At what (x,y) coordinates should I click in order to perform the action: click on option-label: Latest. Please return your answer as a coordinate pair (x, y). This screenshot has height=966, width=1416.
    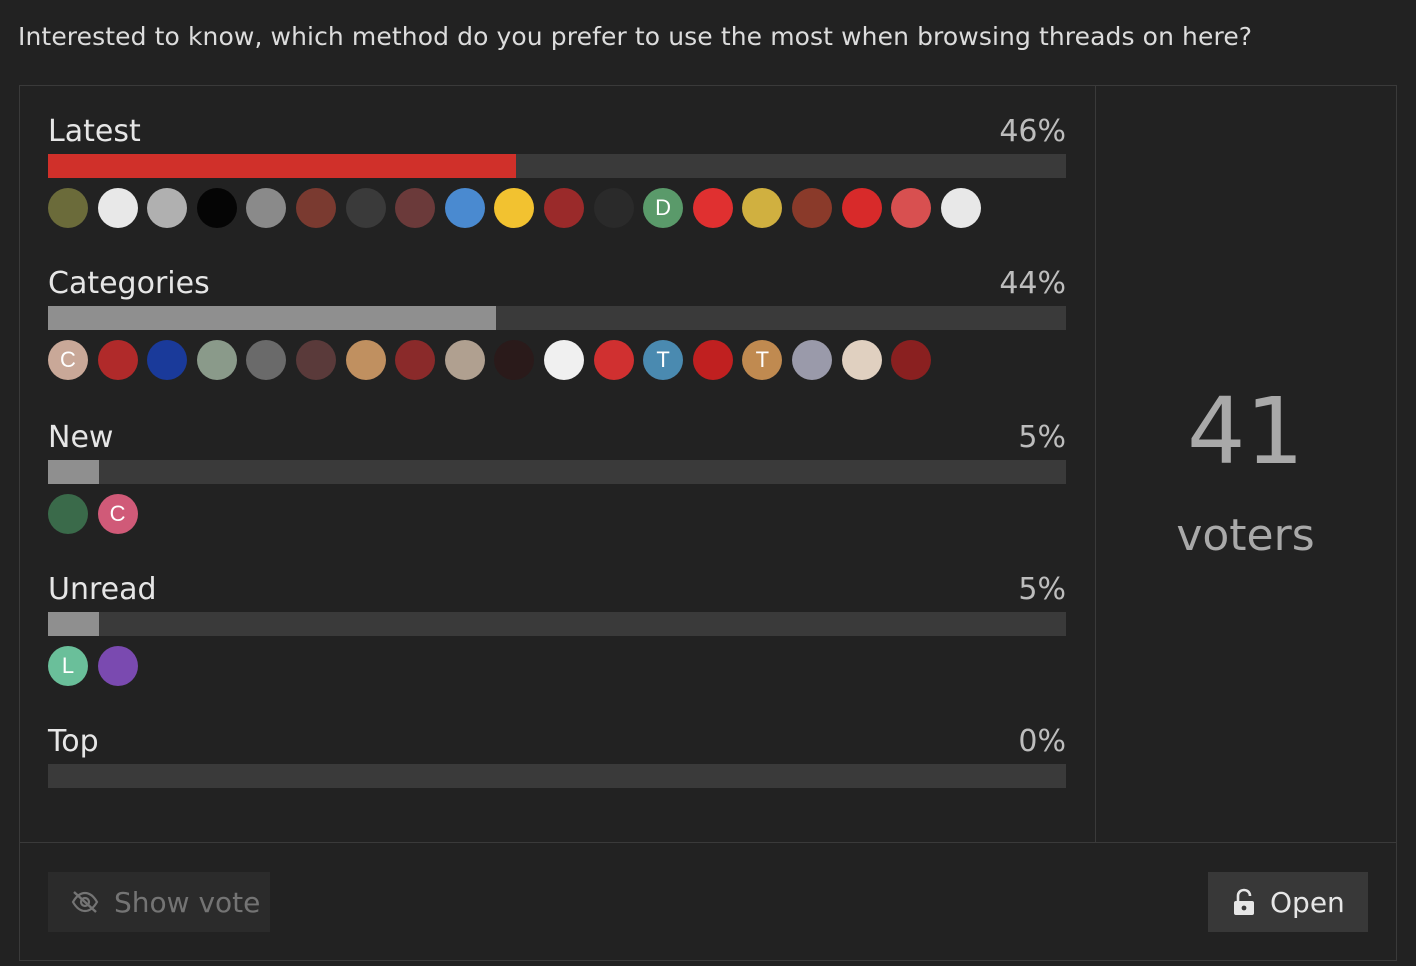
    Looking at the image, I should click on (94, 131).